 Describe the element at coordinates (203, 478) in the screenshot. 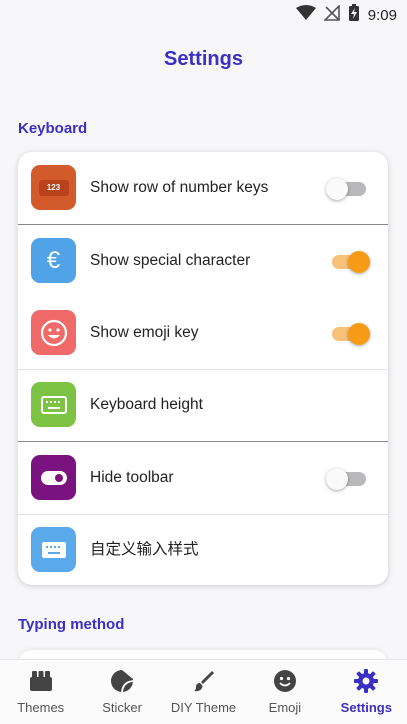

I see `setting-row-hide-toolbar: Hide toolbar` at that location.